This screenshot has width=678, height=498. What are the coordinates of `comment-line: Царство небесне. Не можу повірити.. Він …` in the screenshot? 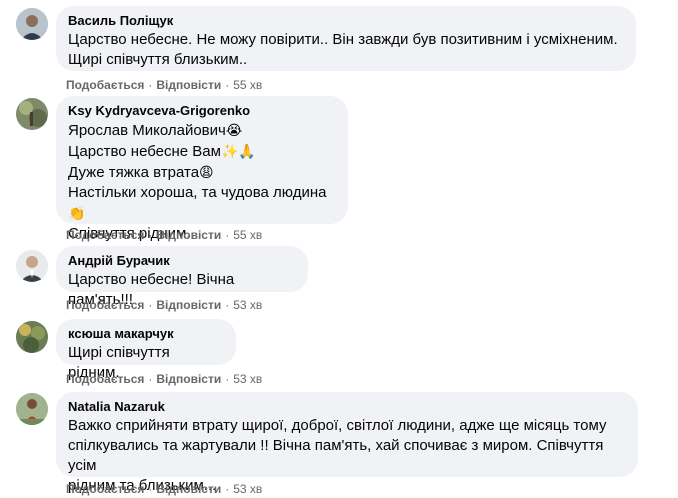 It's located at (343, 39).